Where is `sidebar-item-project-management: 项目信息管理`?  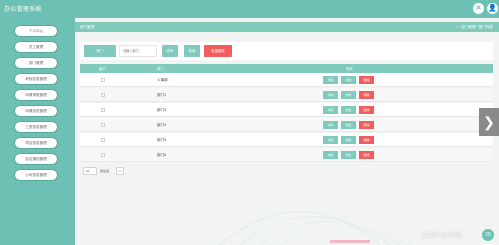
sidebar-item-project-management: 项目信息管理 is located at coordinates (36, 143).